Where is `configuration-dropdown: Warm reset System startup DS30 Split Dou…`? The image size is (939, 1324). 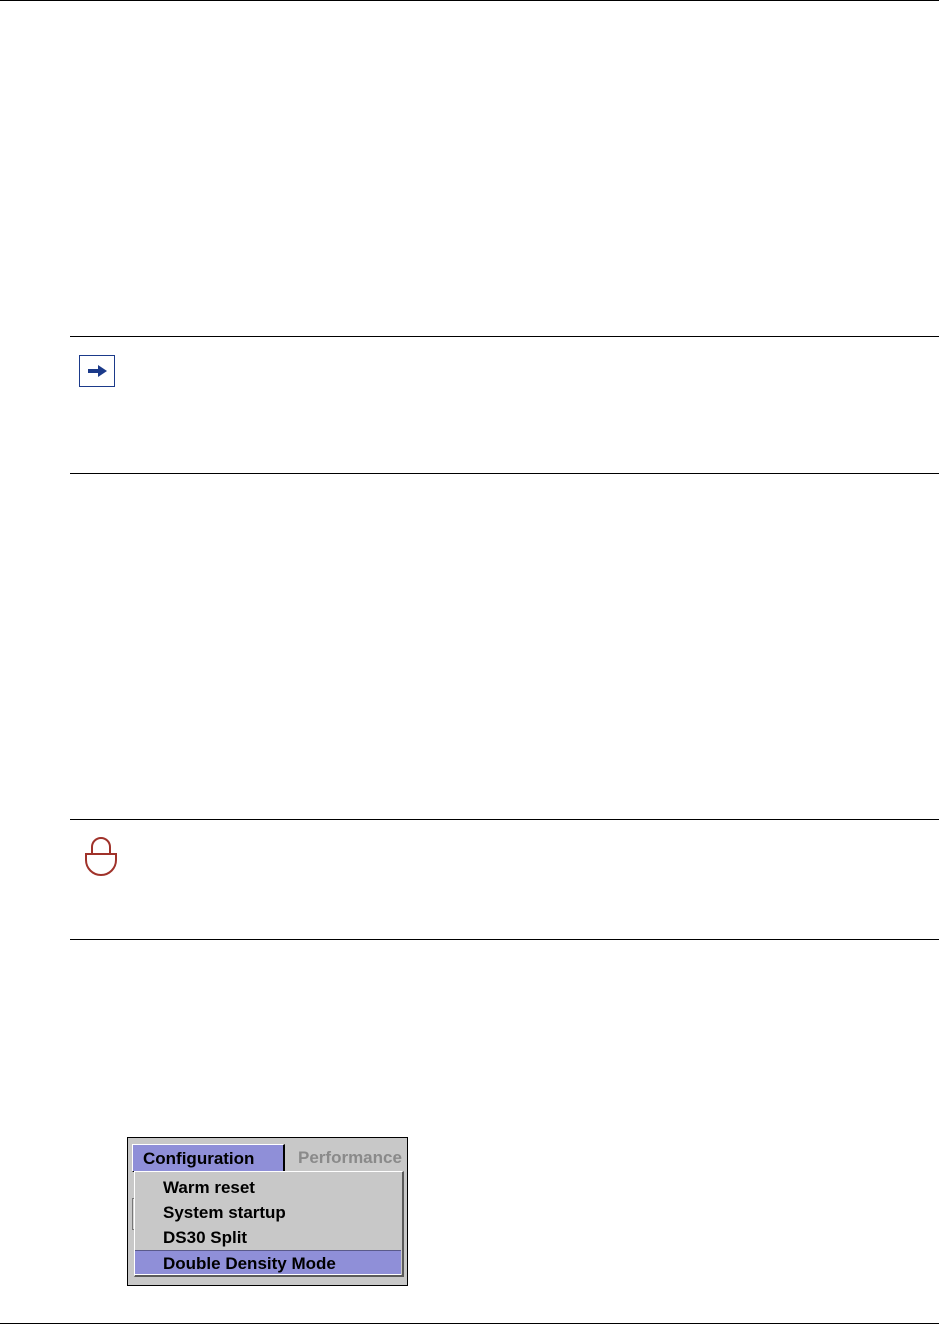 configuration-dropdown: Warm reset System startup DS30 Split Dou… is located at coordinates (269, 1224).